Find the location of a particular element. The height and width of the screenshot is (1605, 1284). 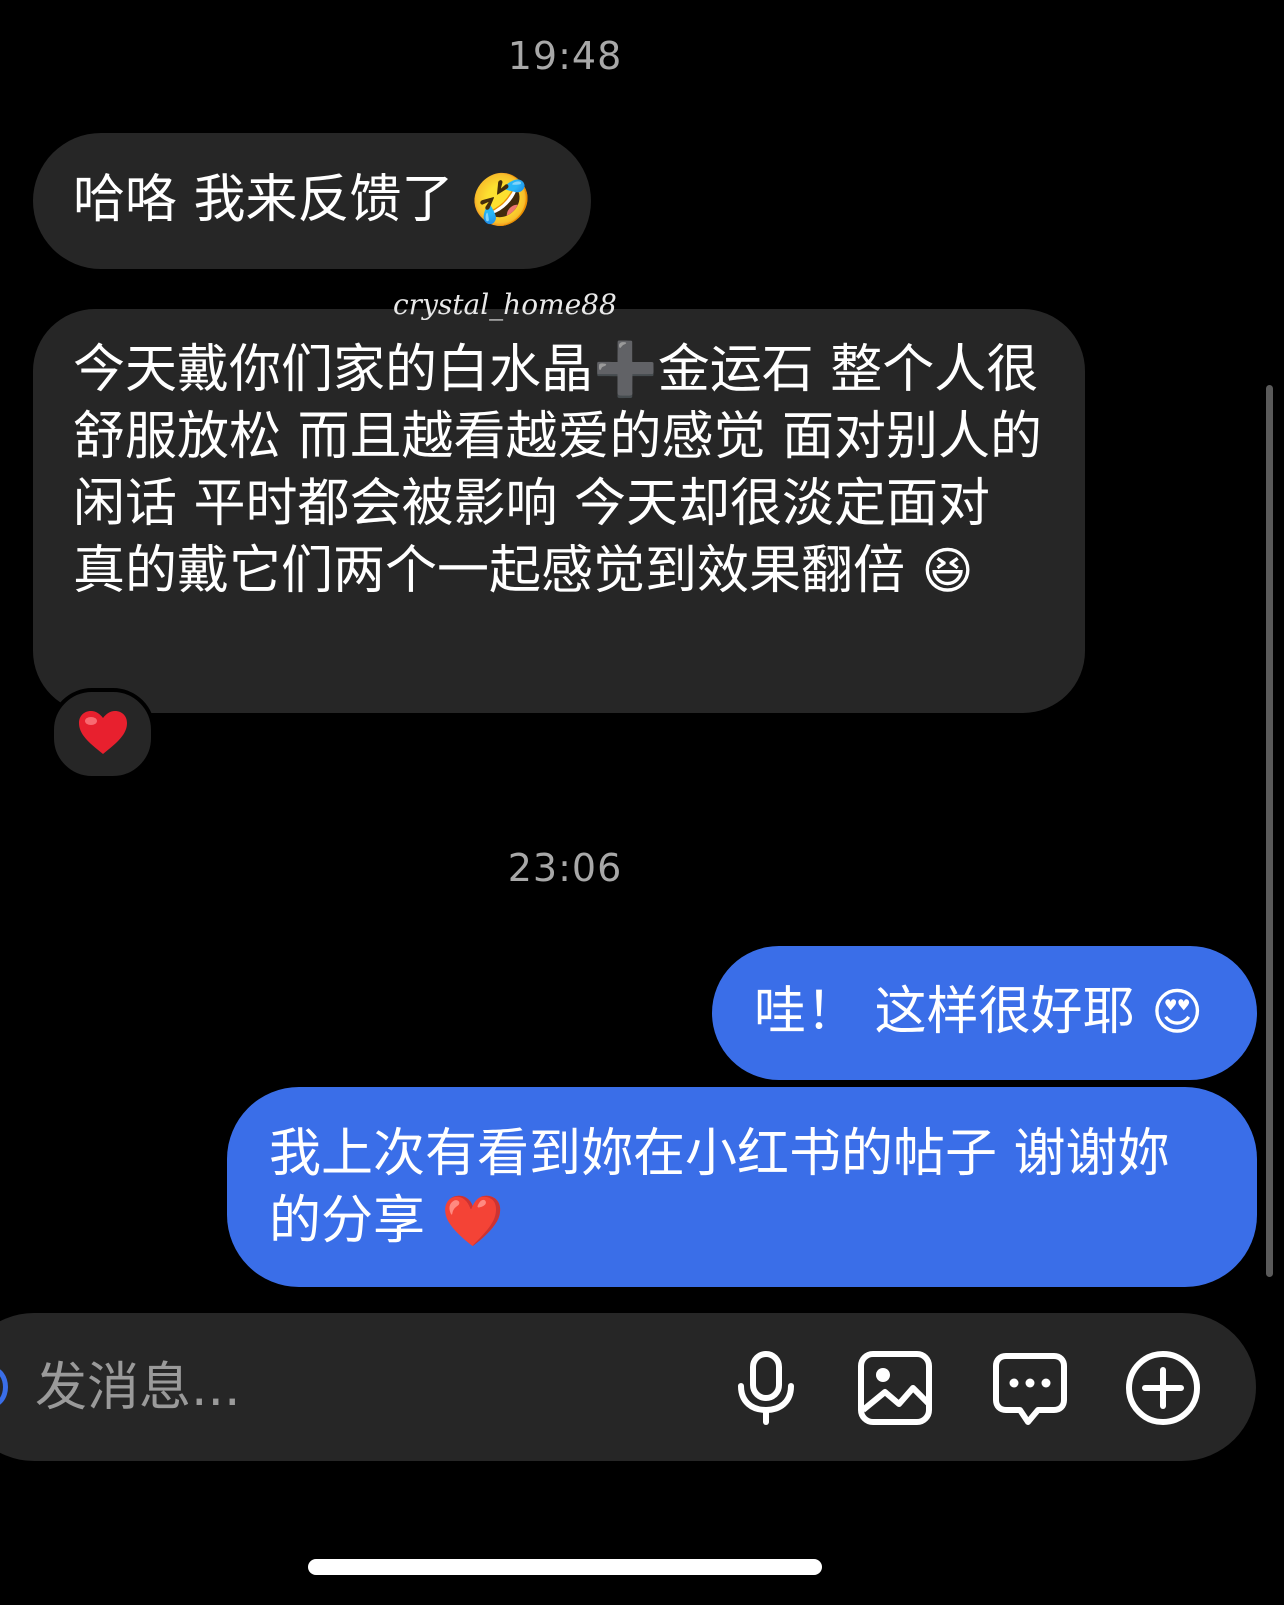

scrollbar is located at coordinates (1269, 831).